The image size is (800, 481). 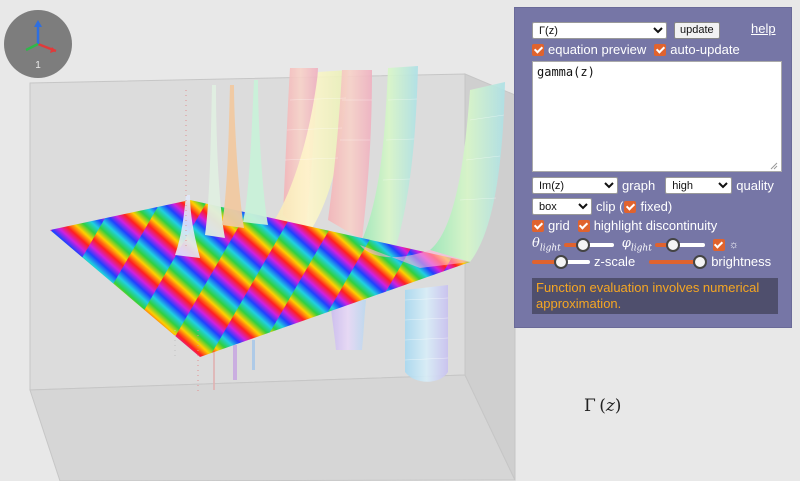 I want to click on clip-row: box clip ( fixed), so click(x=602, y=206).